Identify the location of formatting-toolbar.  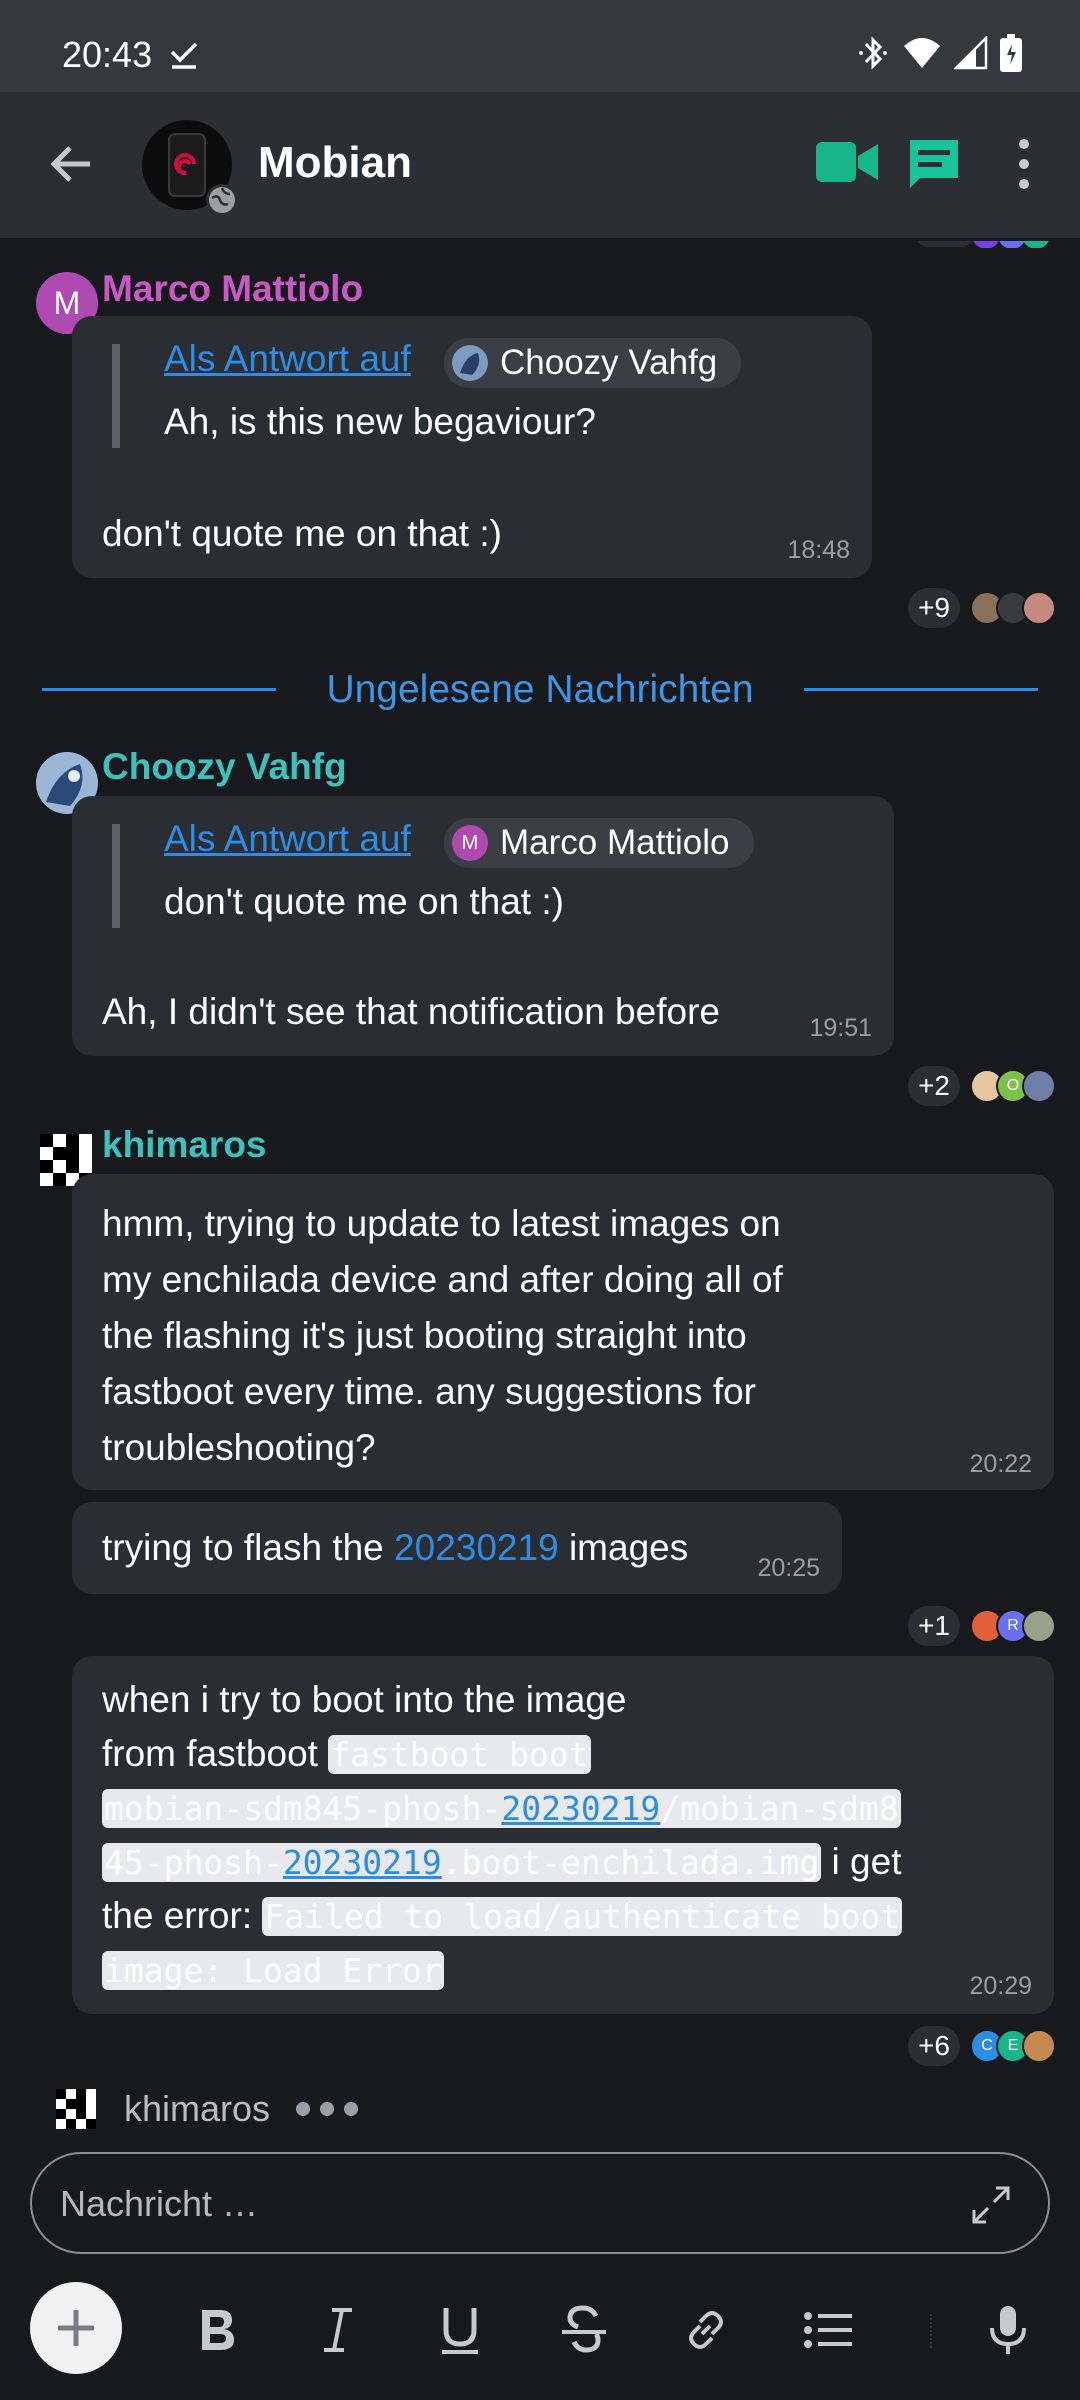
(540, 2330).